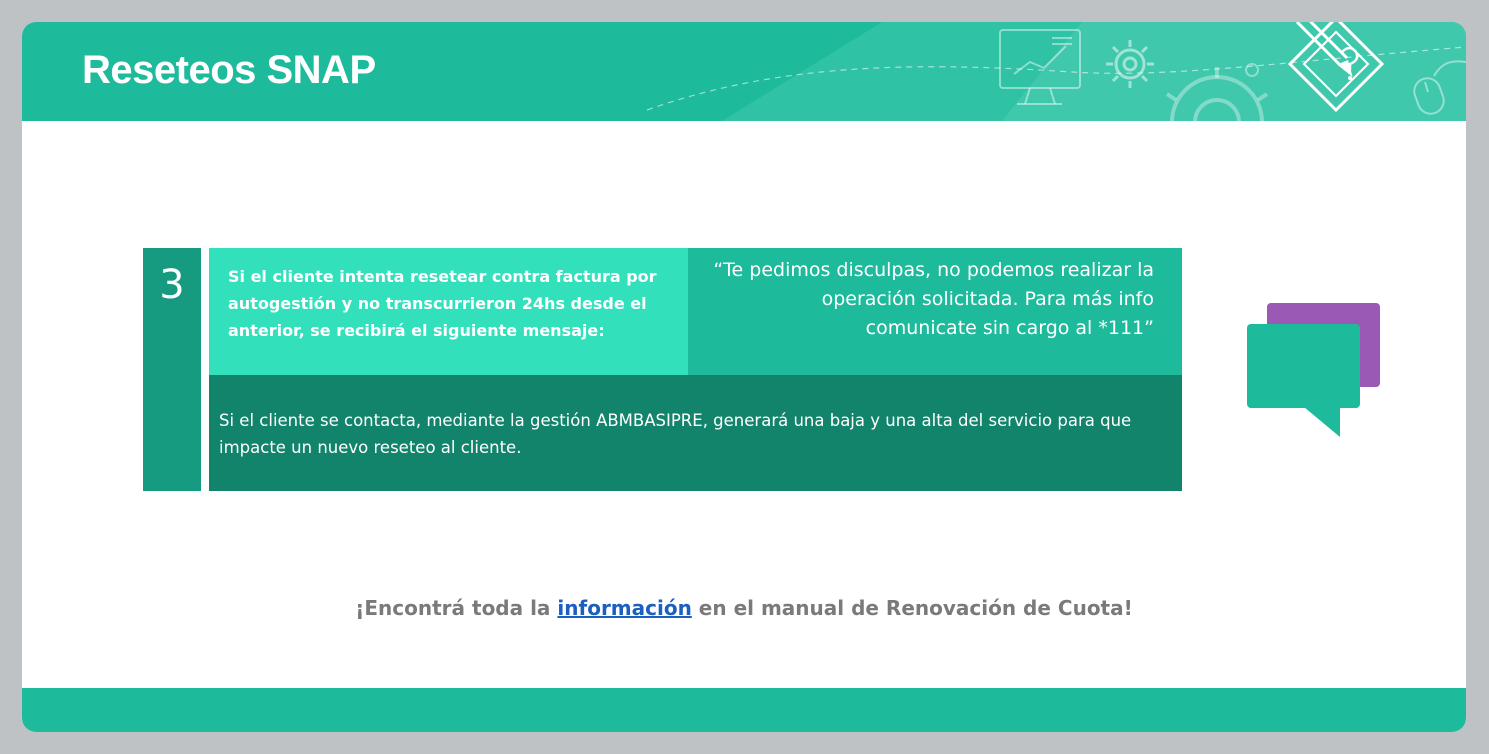 Image resolution: width=1489 pixels, height=754 pixels. What do you see at coordinates (744, 710) in the screenshot?
I see `footer-bar` at bounding box center [744, 710].